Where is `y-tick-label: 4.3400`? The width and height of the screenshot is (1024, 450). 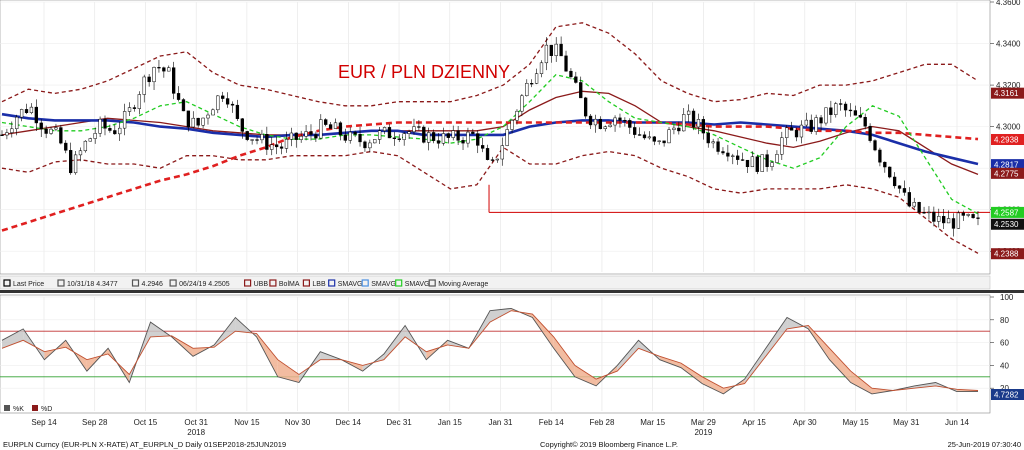 y-tick-label: 4.3400 is located at coordinates (1008, 44).